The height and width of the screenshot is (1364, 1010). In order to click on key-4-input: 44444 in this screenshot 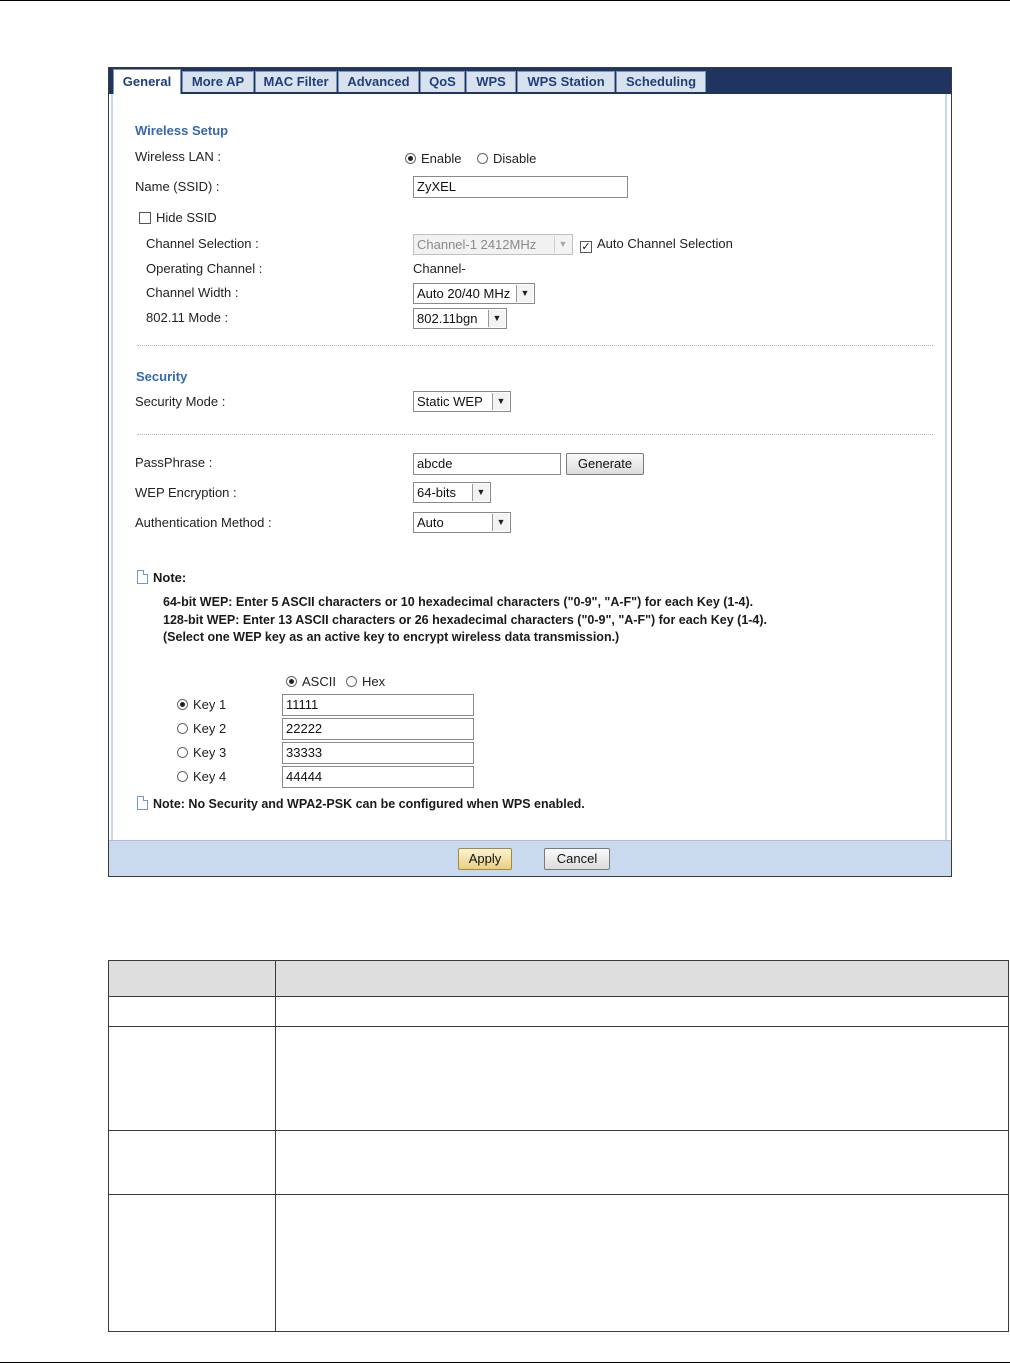, I will do `click(378, 777)`.